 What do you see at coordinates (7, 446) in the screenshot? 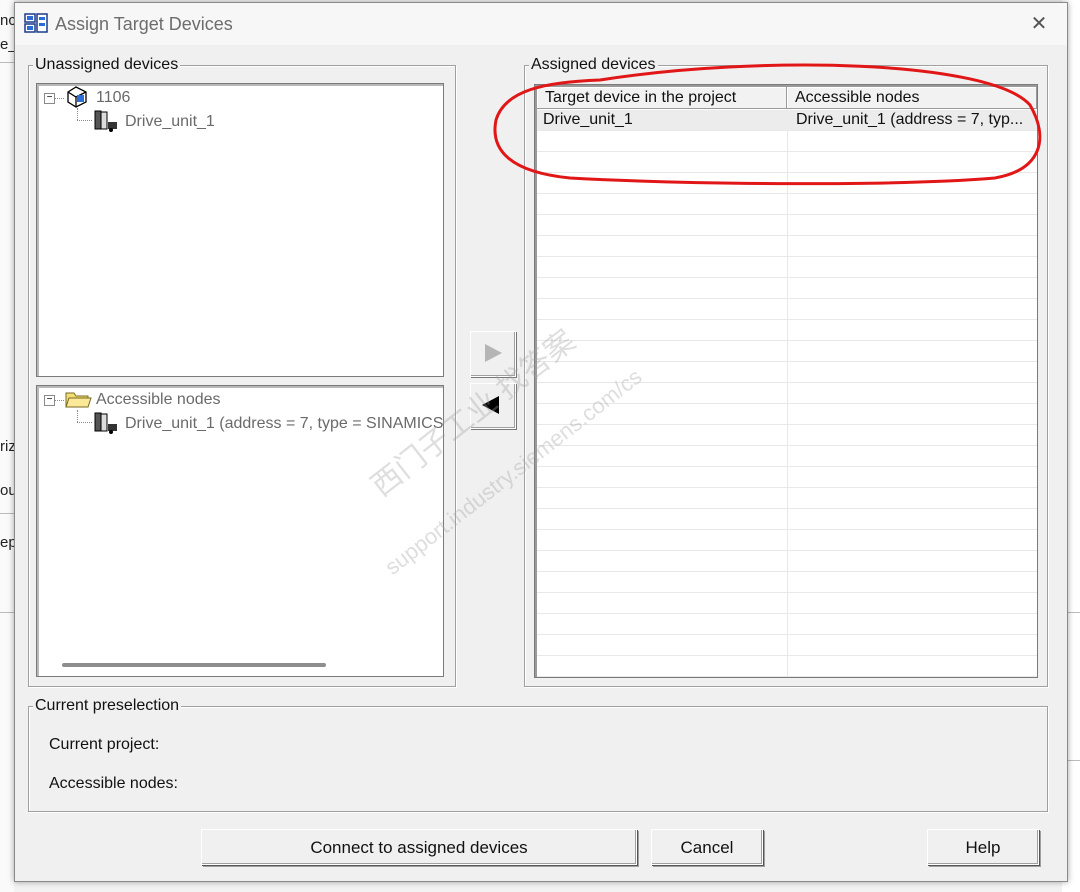
I see `background-text-fragment: riz` at bounding box center [7, 446].